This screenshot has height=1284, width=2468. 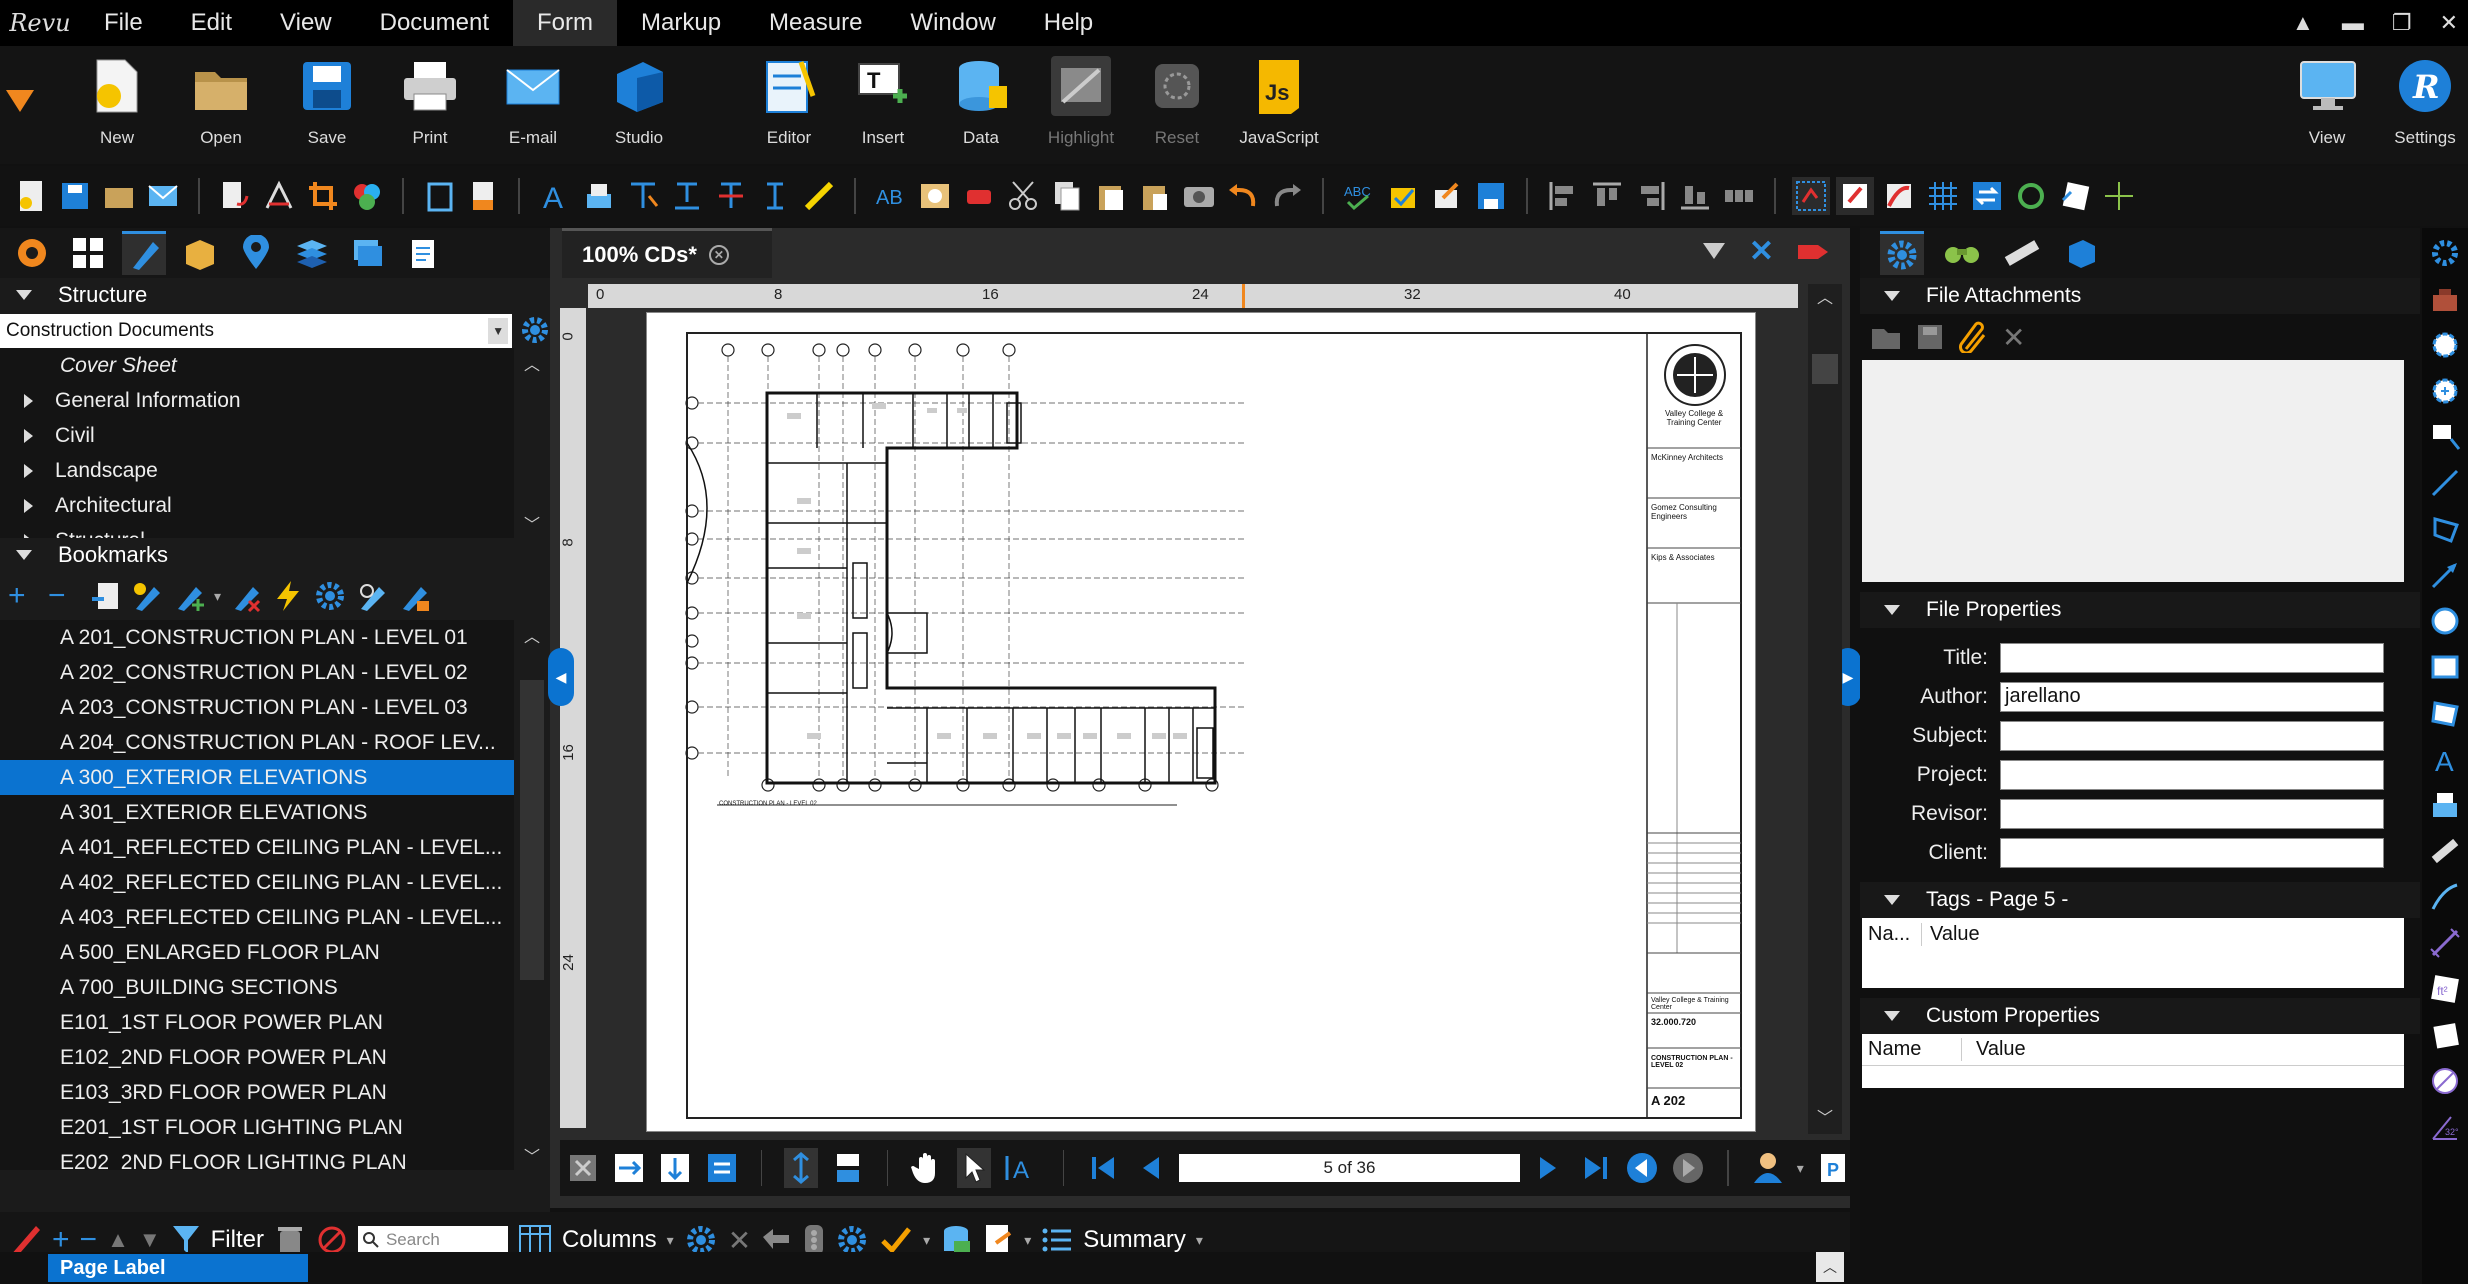 I want to click on javascript-button: Js JavaScript, so click(x=1279, y=102).